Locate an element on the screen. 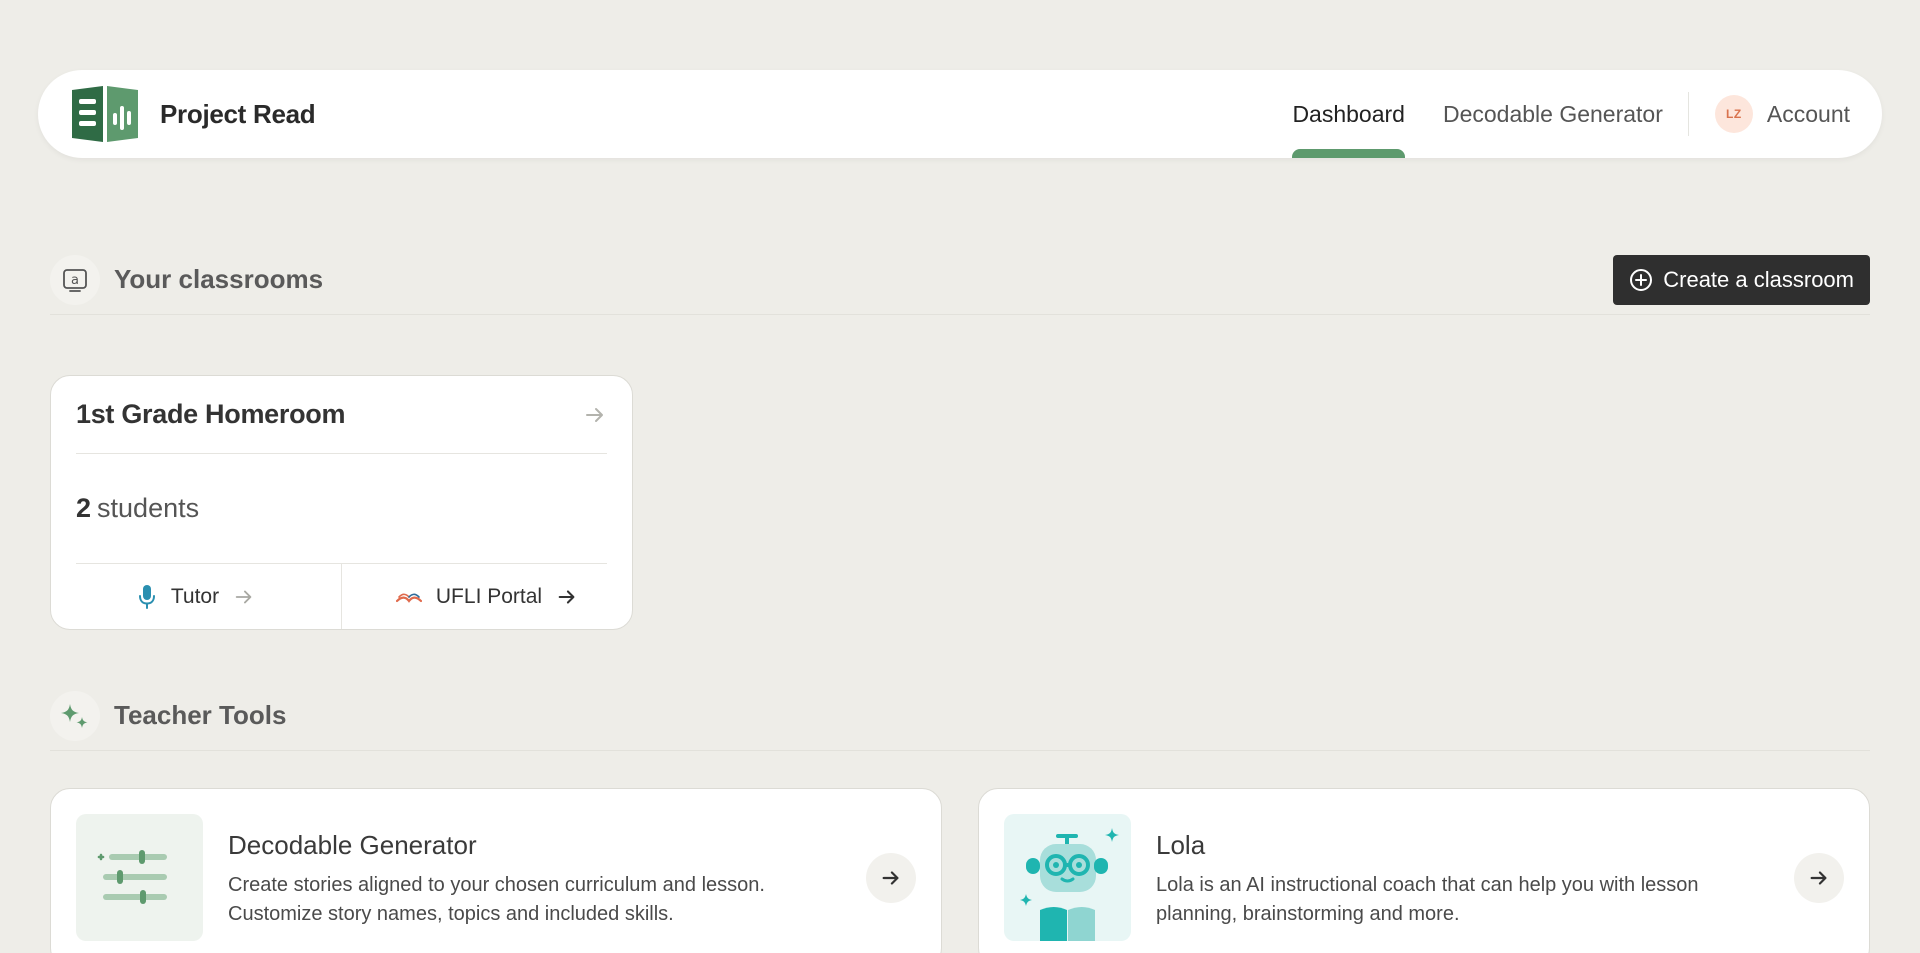 This screenshot has height=953, width=1920. classroom-name: 1st Grade Homeroom is located at coordinates (211, 414).